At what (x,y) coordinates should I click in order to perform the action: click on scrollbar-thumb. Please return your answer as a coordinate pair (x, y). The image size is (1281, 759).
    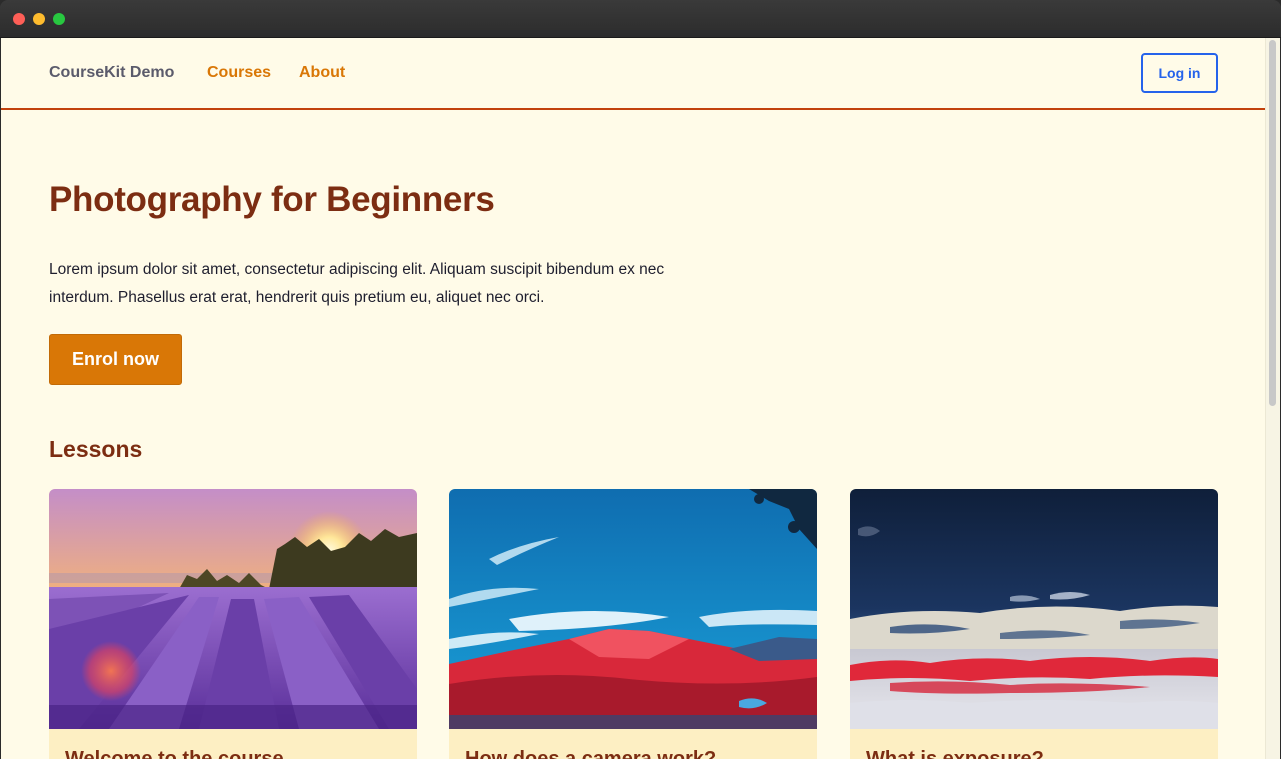
    Looking at the image, I should click on (1272, 223).